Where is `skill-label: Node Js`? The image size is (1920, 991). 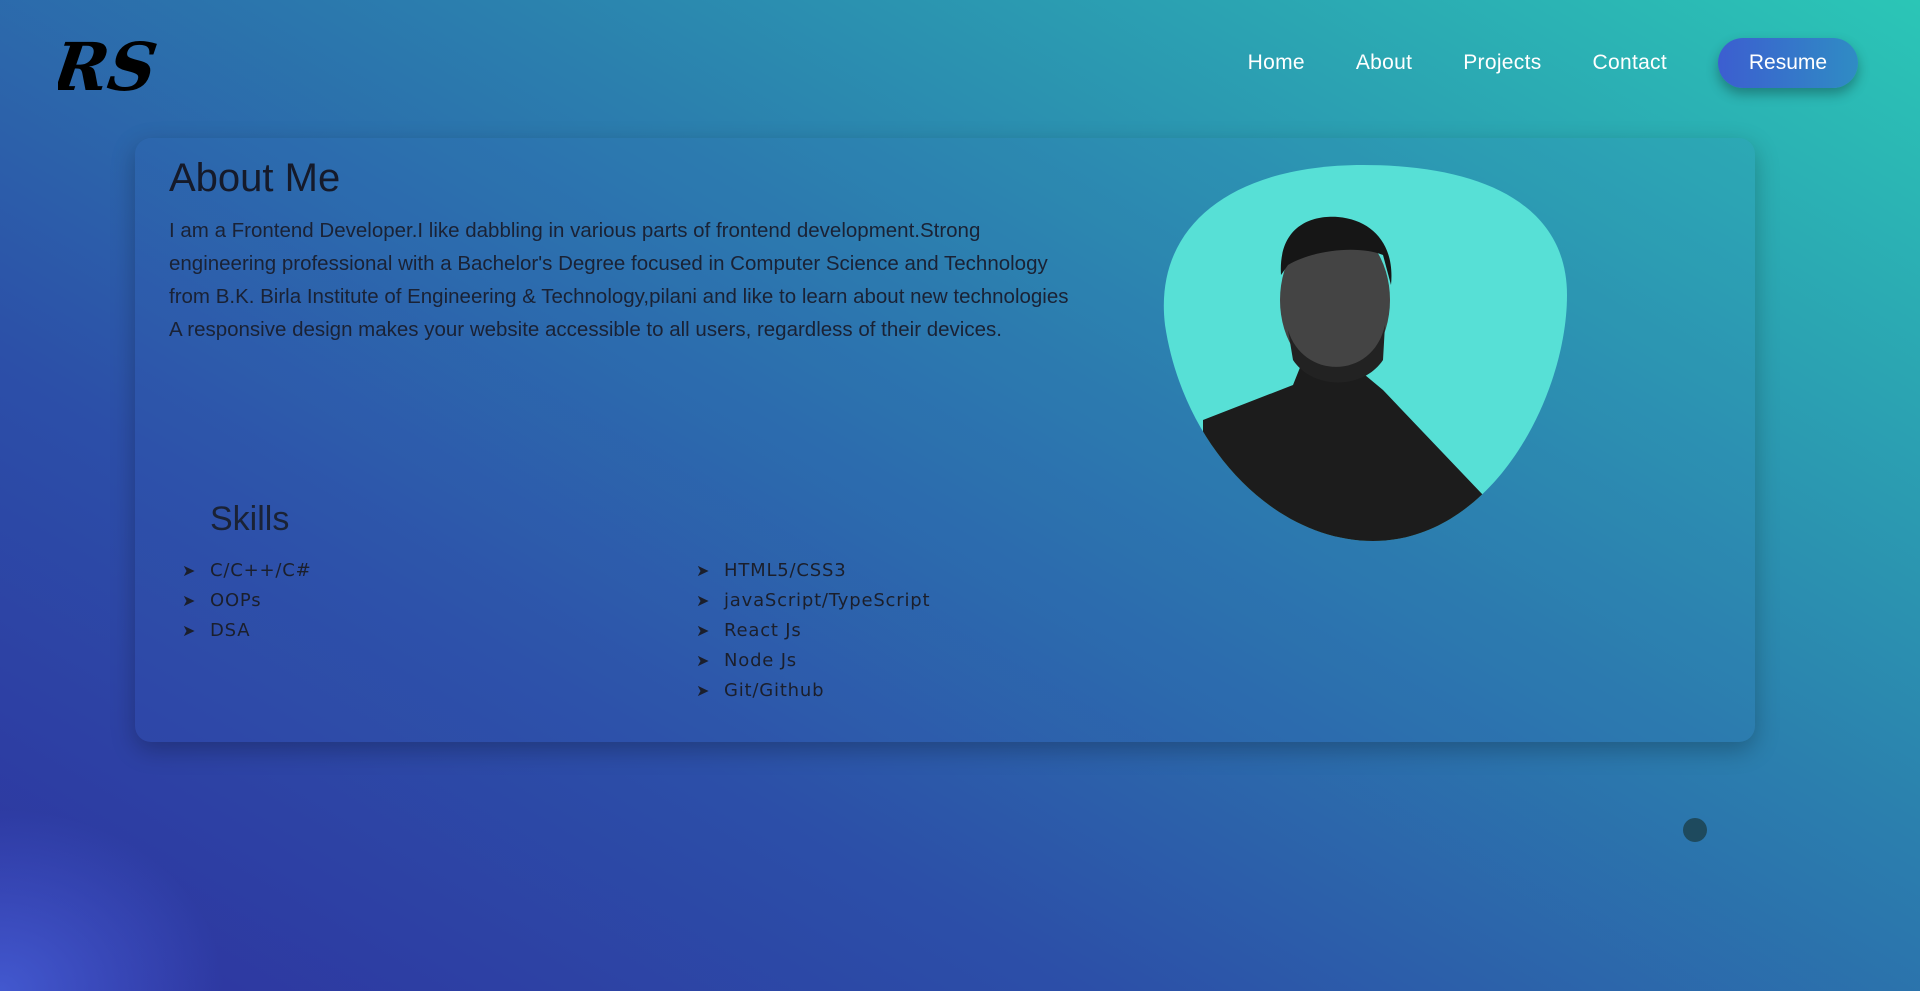
skill-label: Node Js is located at coordinates (760, 660).